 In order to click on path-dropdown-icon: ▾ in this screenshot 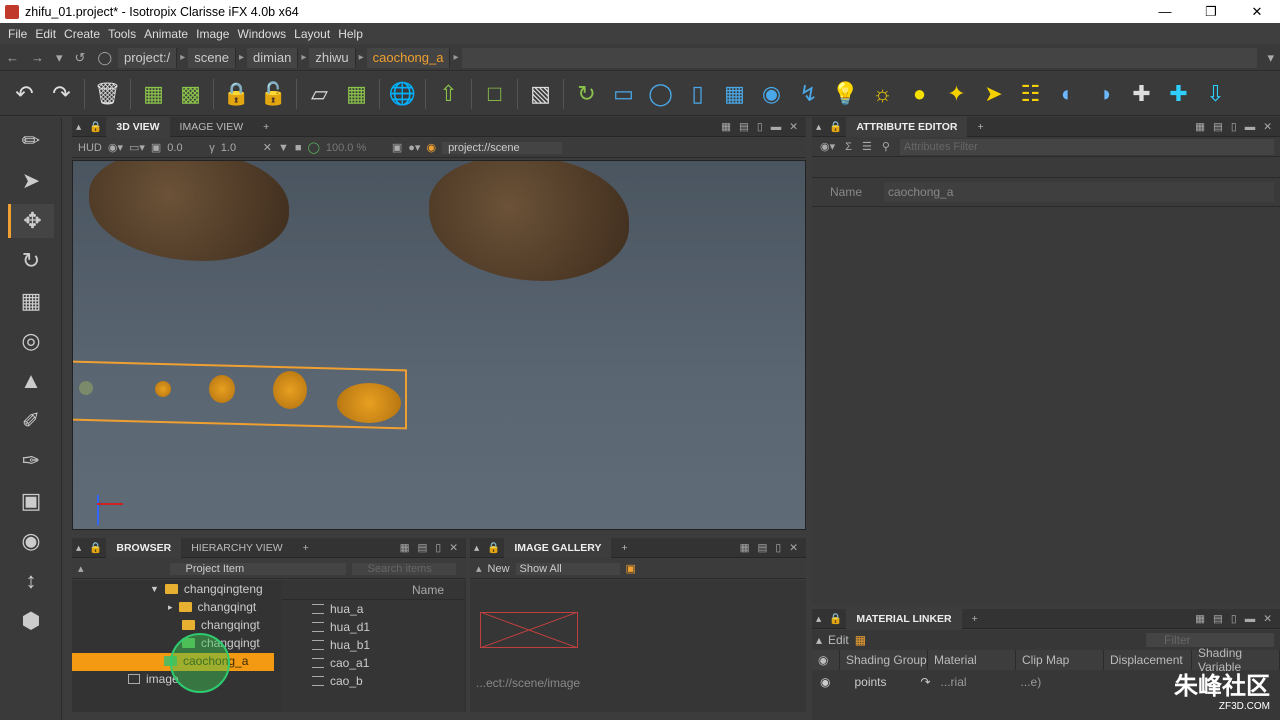, I will do `click(1270, 58)`.